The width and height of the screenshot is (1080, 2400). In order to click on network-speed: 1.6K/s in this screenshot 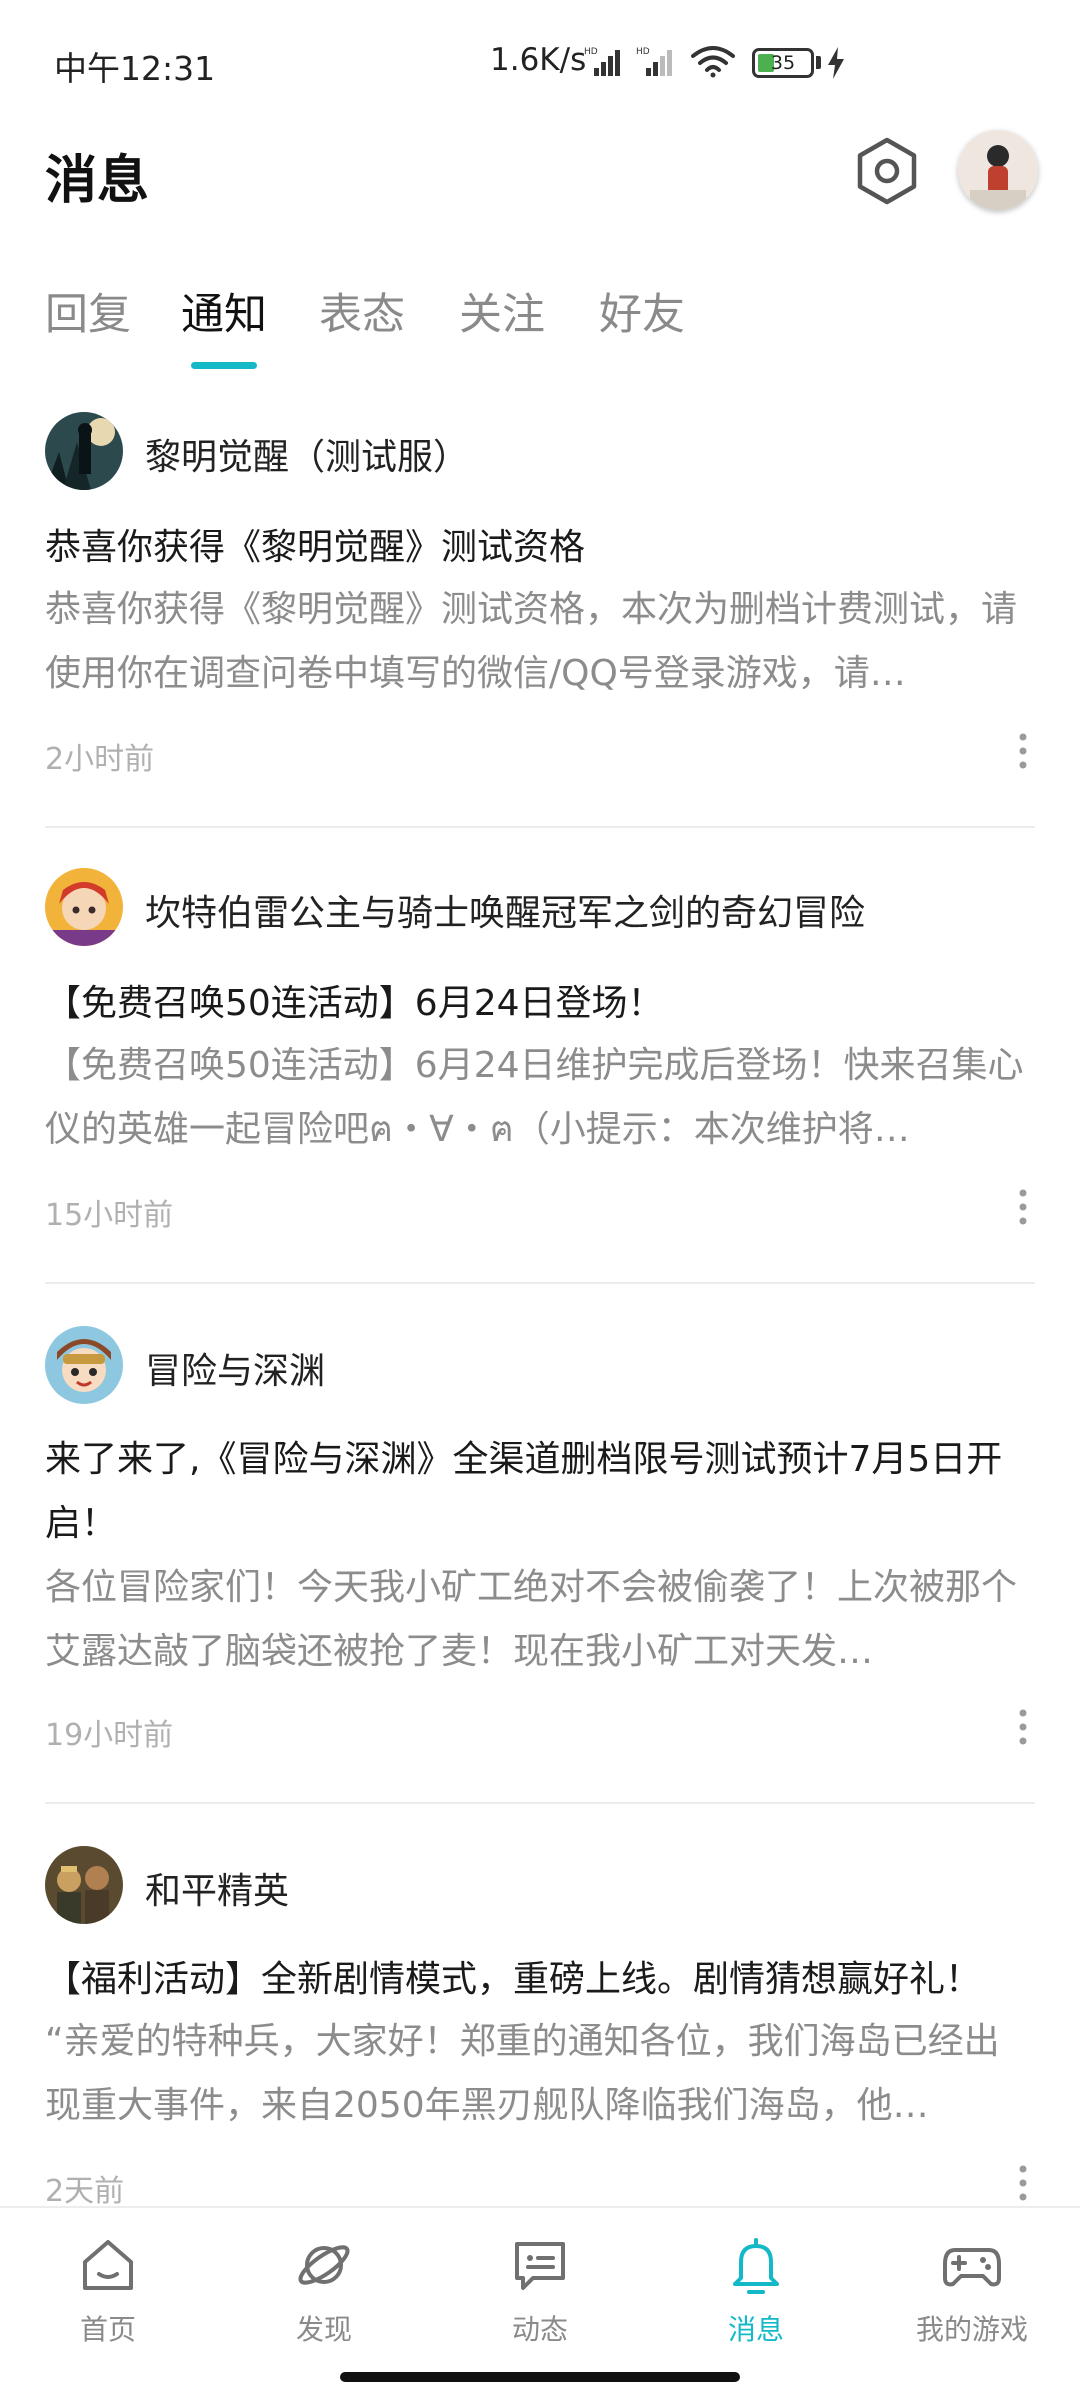, I will do `click(538, 60)`.